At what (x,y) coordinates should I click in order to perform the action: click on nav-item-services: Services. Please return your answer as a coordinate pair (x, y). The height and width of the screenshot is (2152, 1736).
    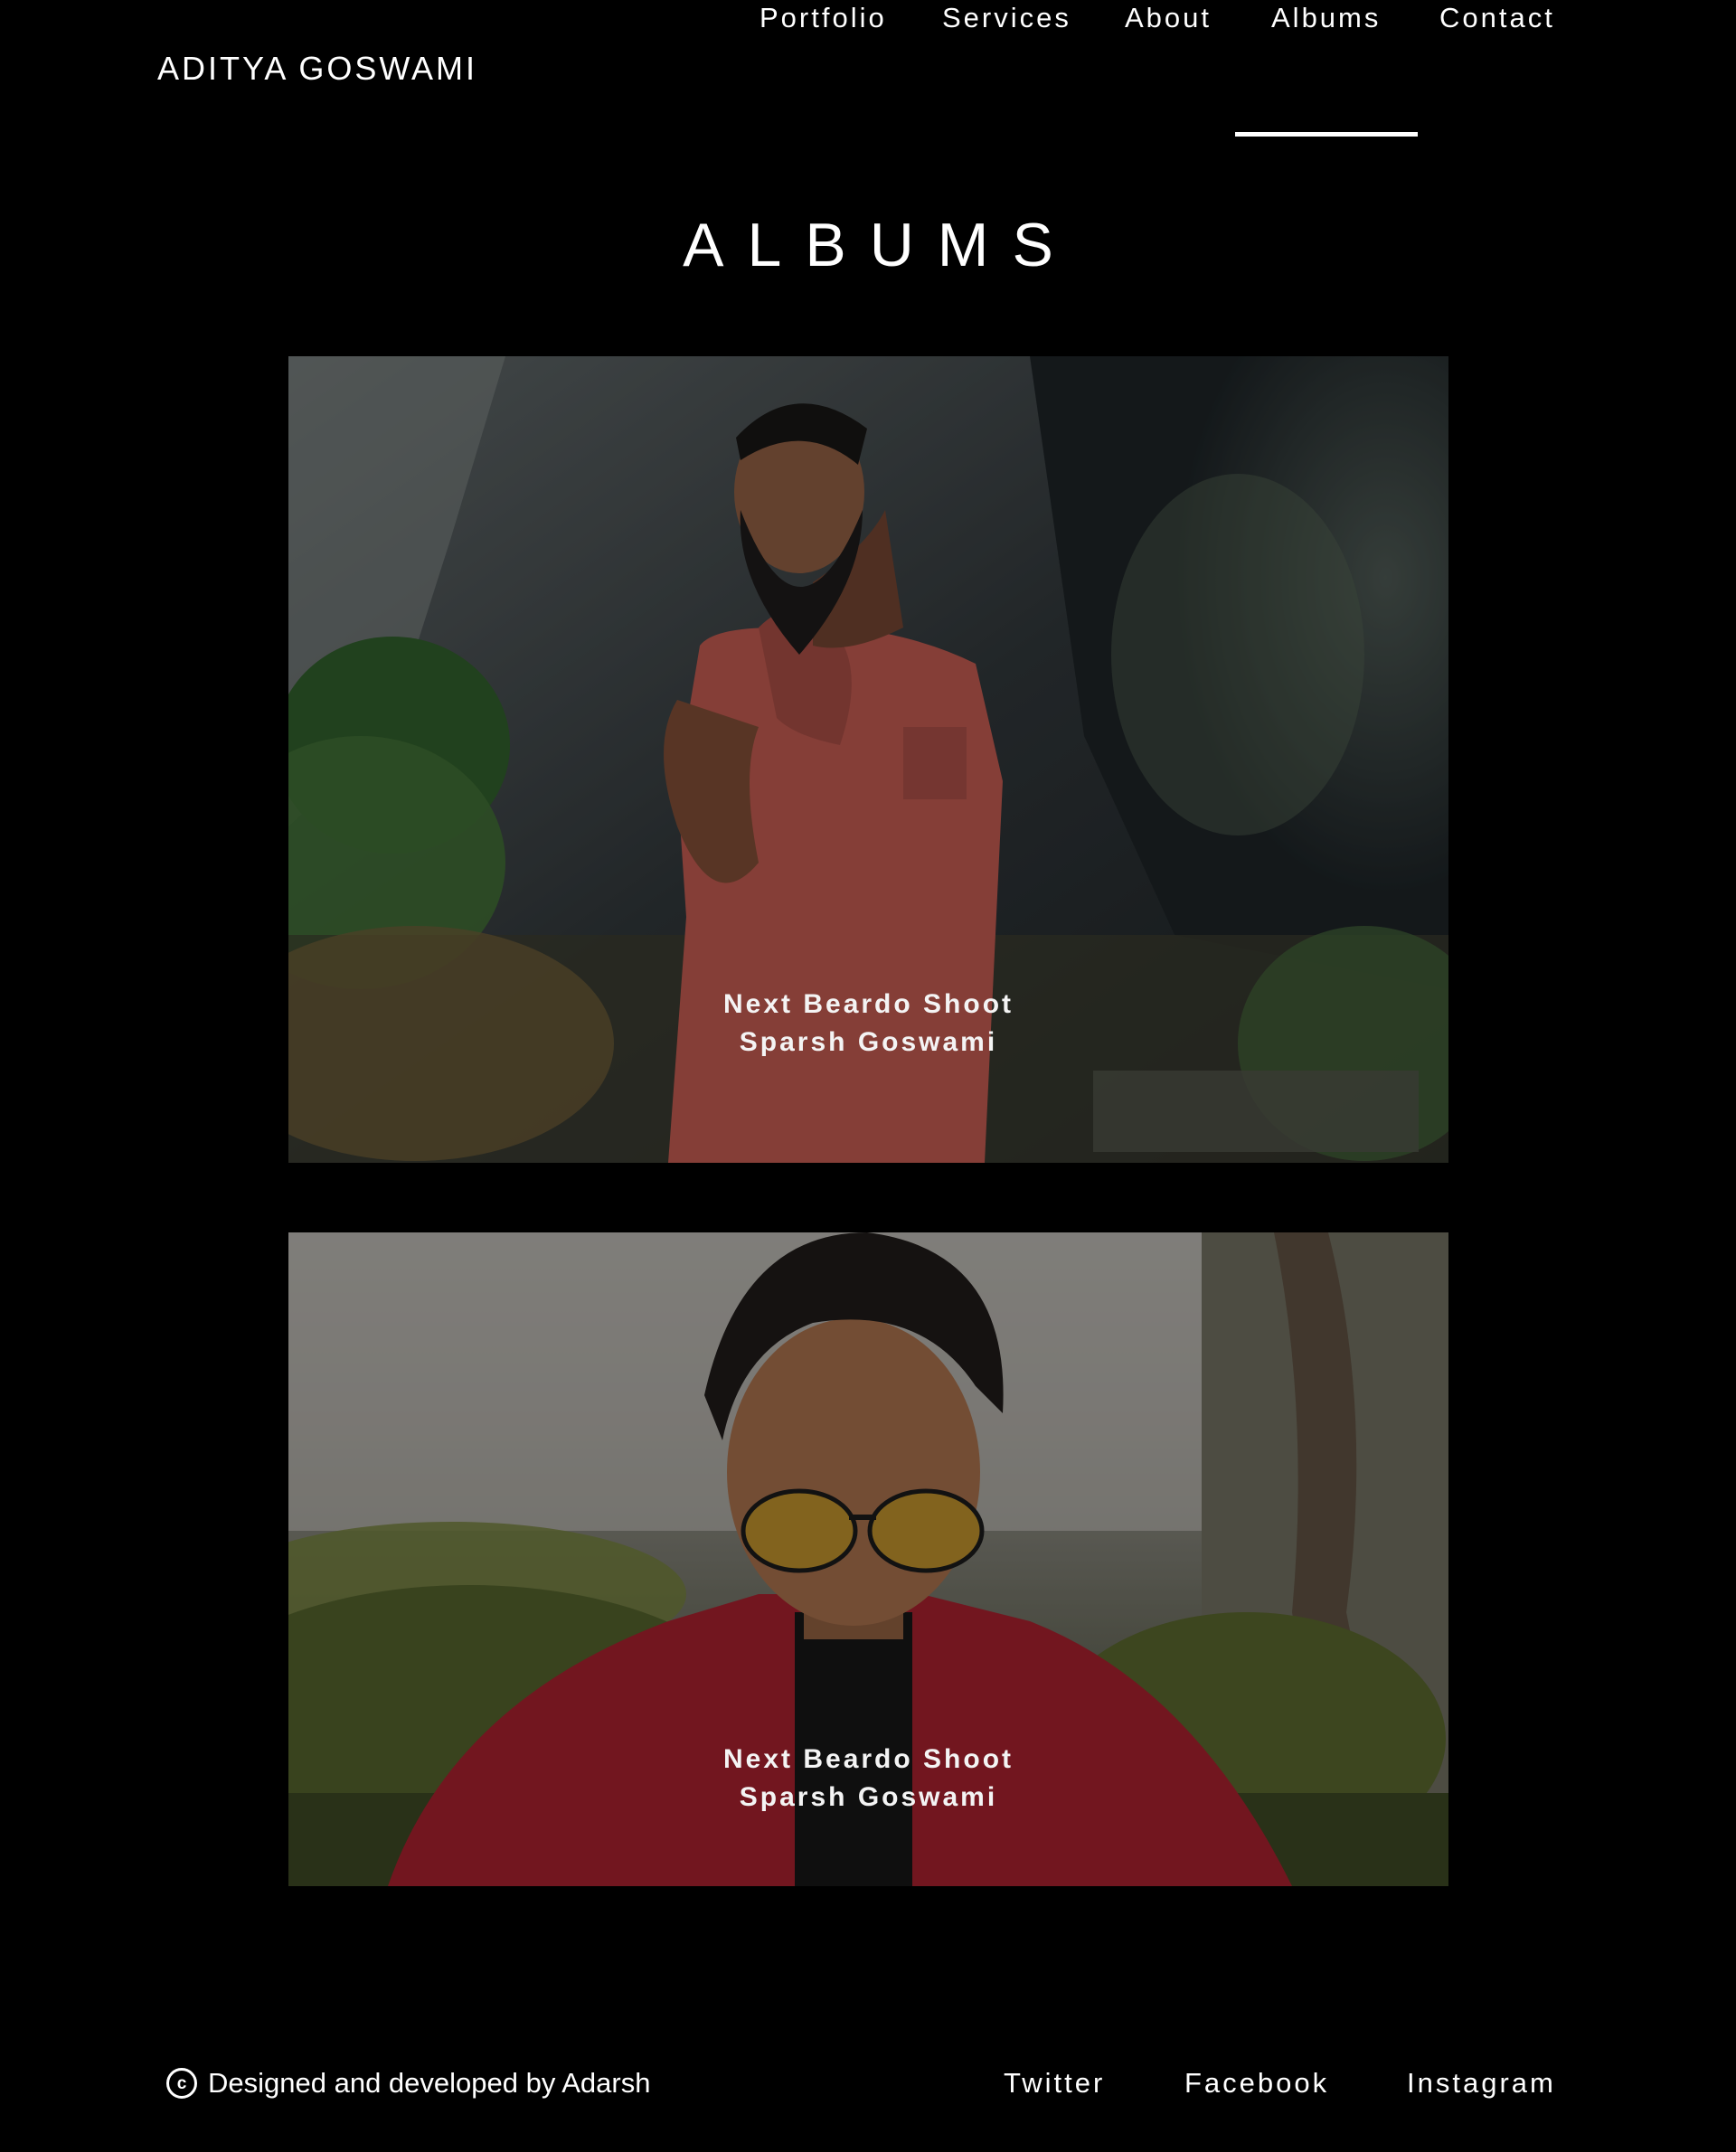
    Looking at the image, I should click on (1007, 18).